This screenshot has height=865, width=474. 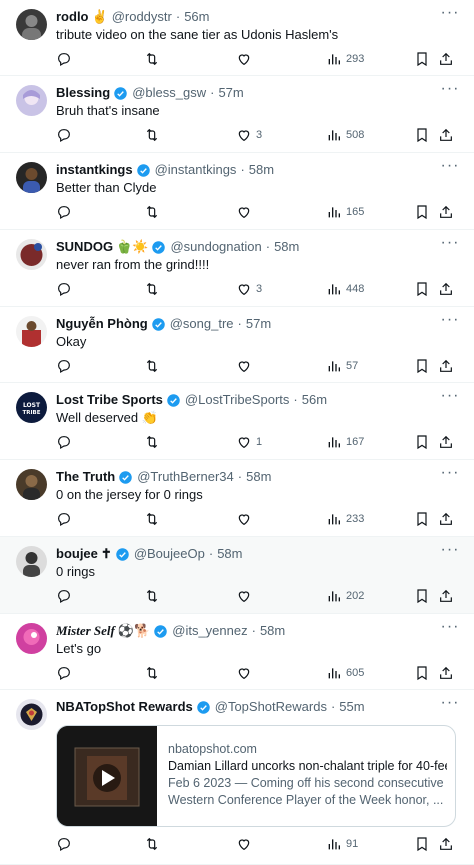 What do you see at coordinates (342, 366) in the screenshot?
I see `views-button: 57` at bounding box center [342, 366].